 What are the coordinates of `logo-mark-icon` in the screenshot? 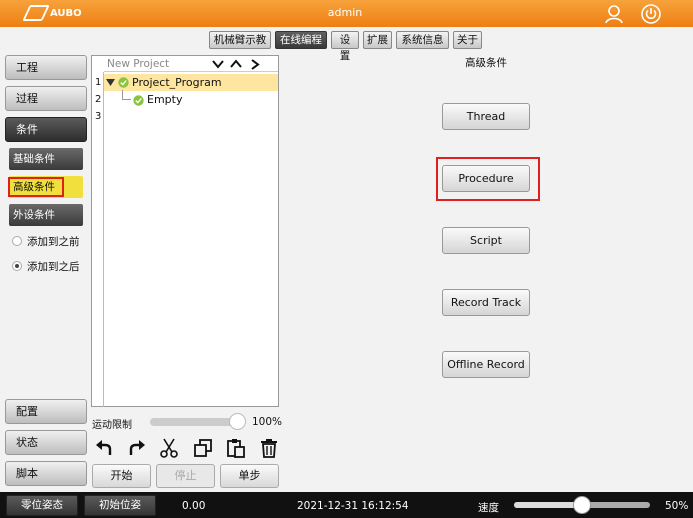 It's located at (36, 13).